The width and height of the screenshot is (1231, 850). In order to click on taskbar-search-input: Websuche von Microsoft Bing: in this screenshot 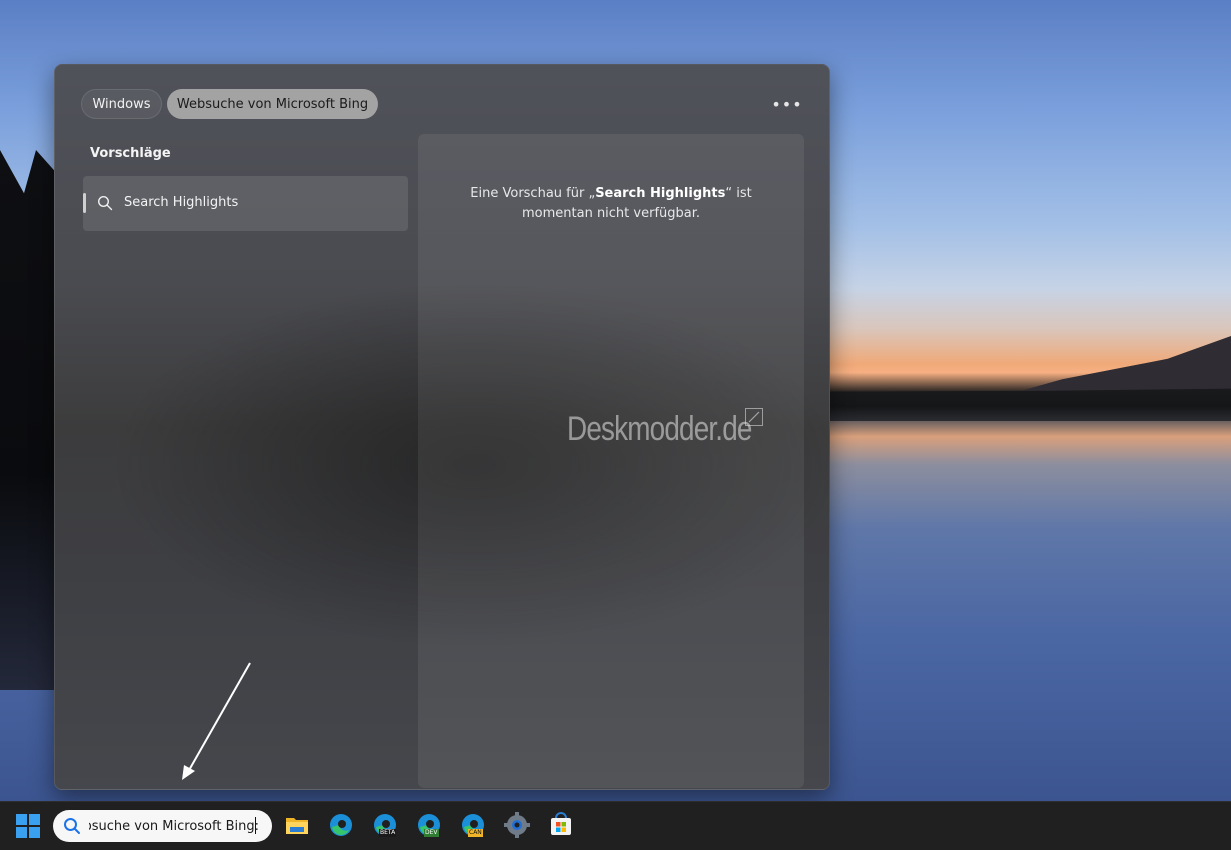, I will do `click(162, 826)`.